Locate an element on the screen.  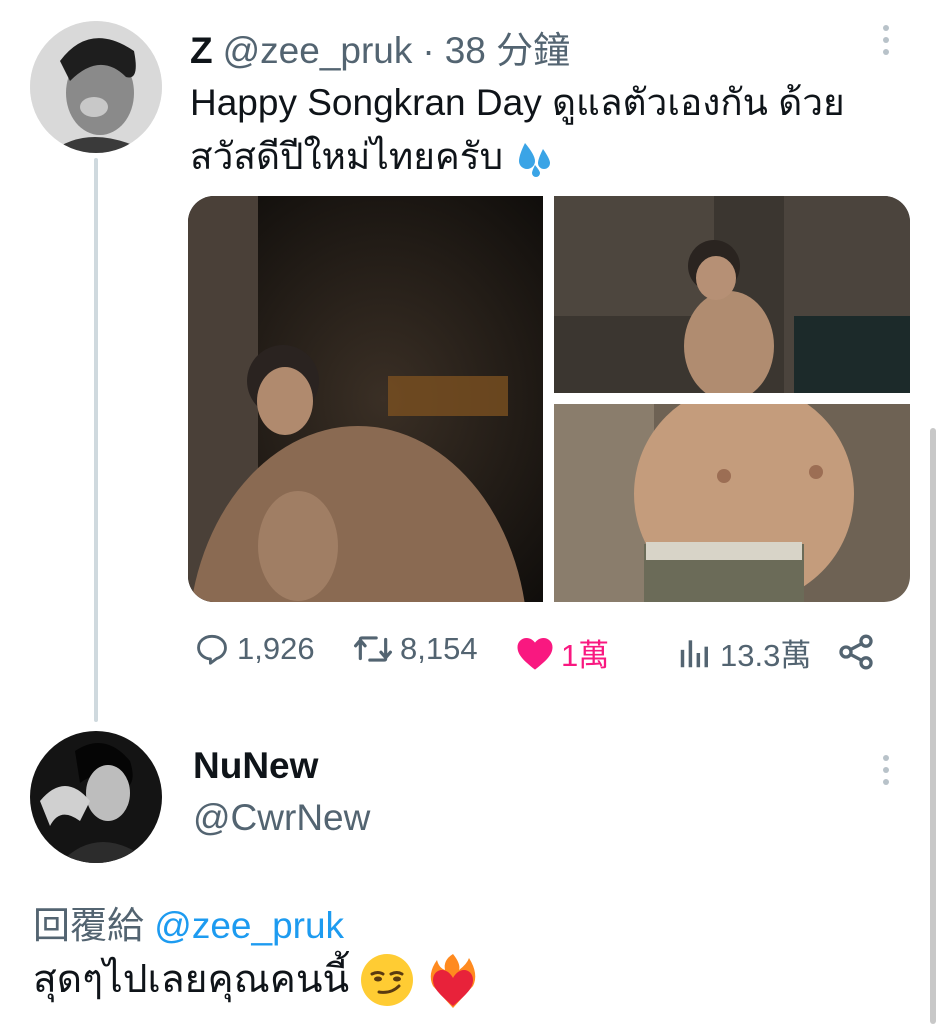
tweet-header: Z @zee_pruk · 38 分鐘 is located at coordinates (380, 45).